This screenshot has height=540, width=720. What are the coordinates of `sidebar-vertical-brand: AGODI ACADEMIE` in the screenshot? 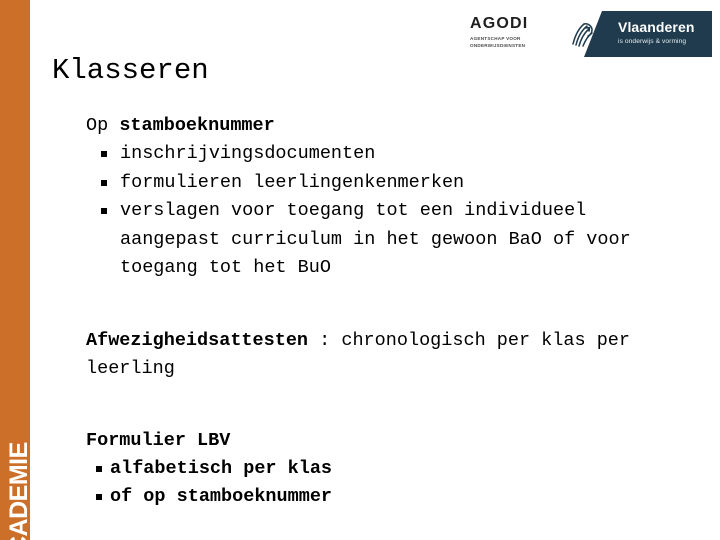 It's located at (16, 462).